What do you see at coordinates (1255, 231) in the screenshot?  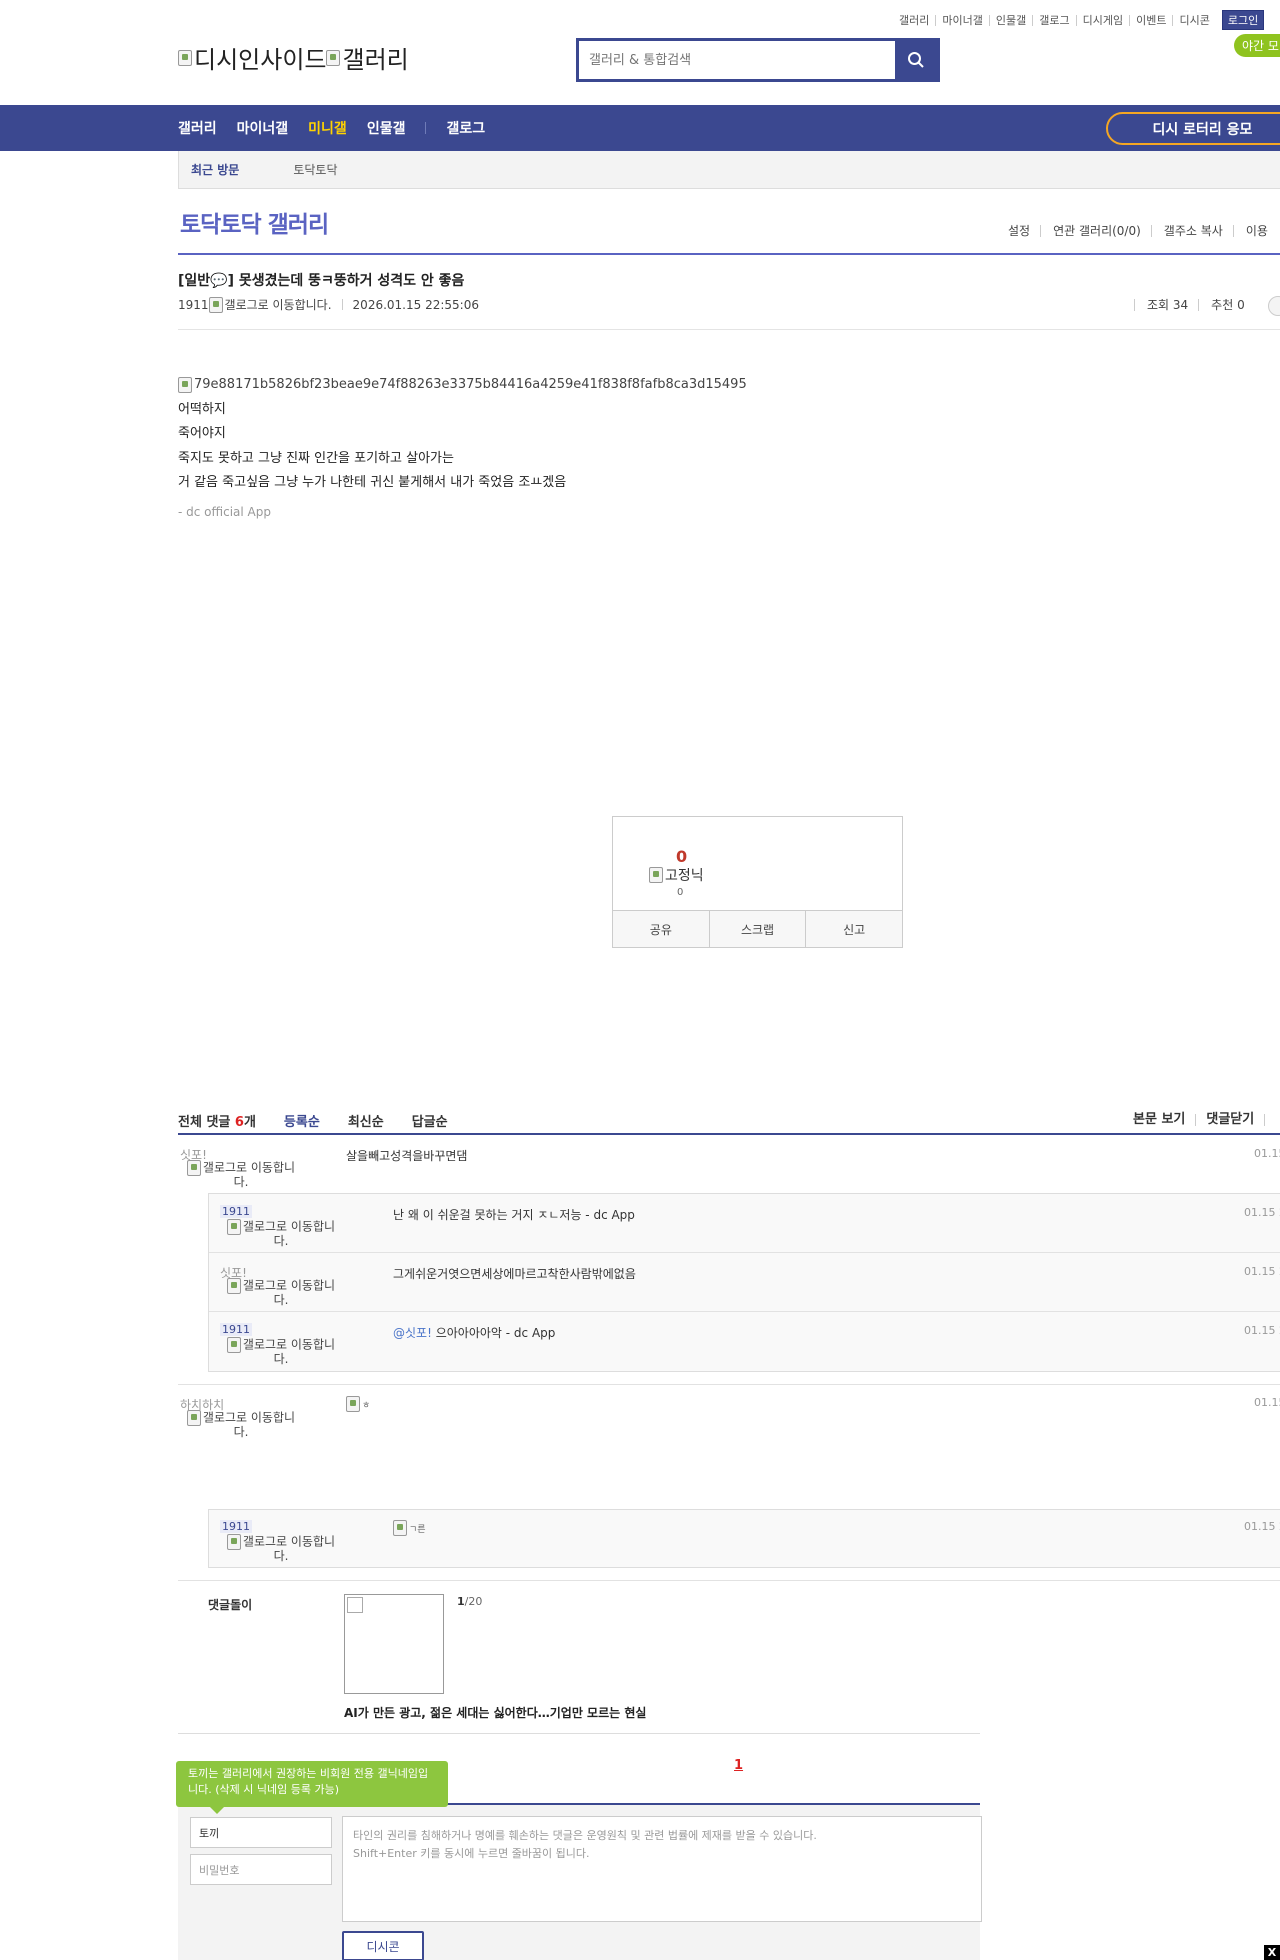 I see `usage-link: 이용` at bounding box center [1255, 231].